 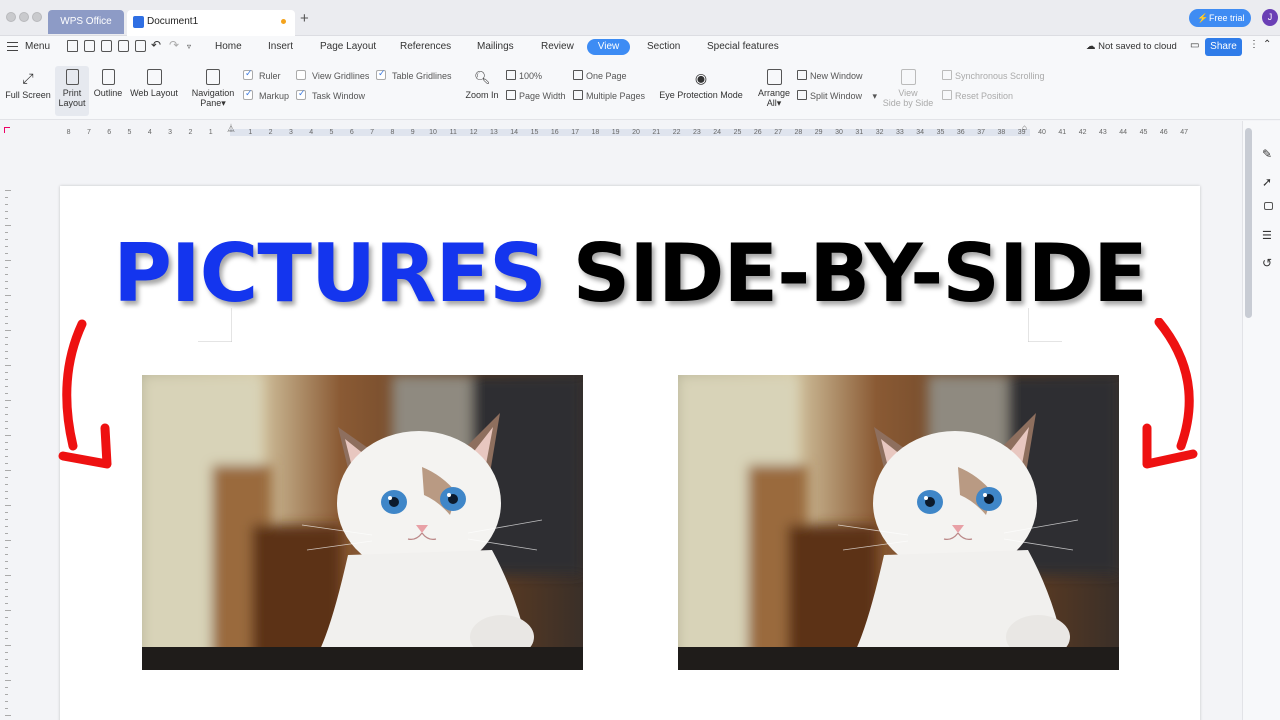 What do you see at coordinates (1254, 44) in the screenshot?
I see `more-options-icon: ⋮` at bounding box center [1254, 44].